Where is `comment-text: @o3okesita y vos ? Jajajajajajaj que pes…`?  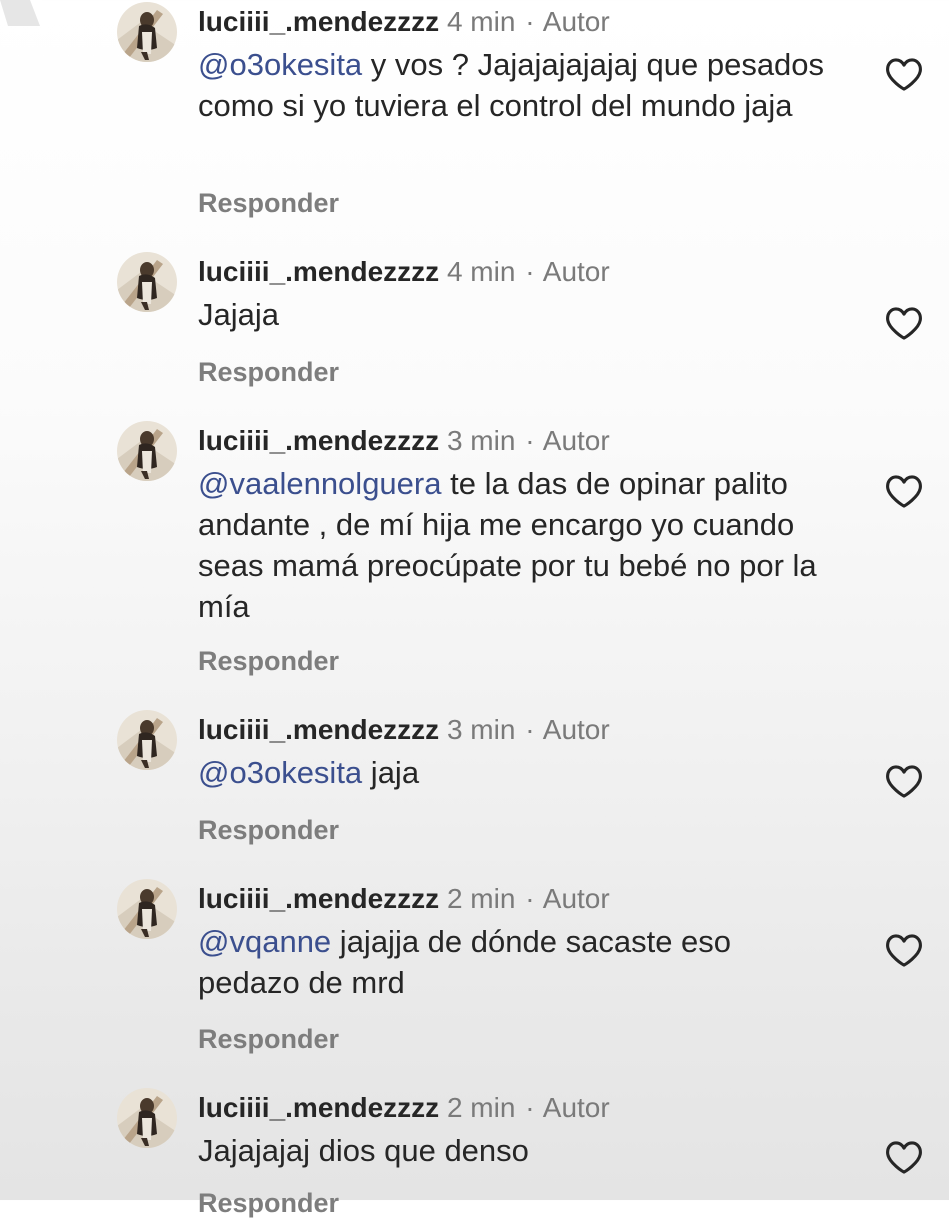 comment-text: @o3okesita y vos ? Jajajajajajaj que pes… is located at coordinates (518, 85).